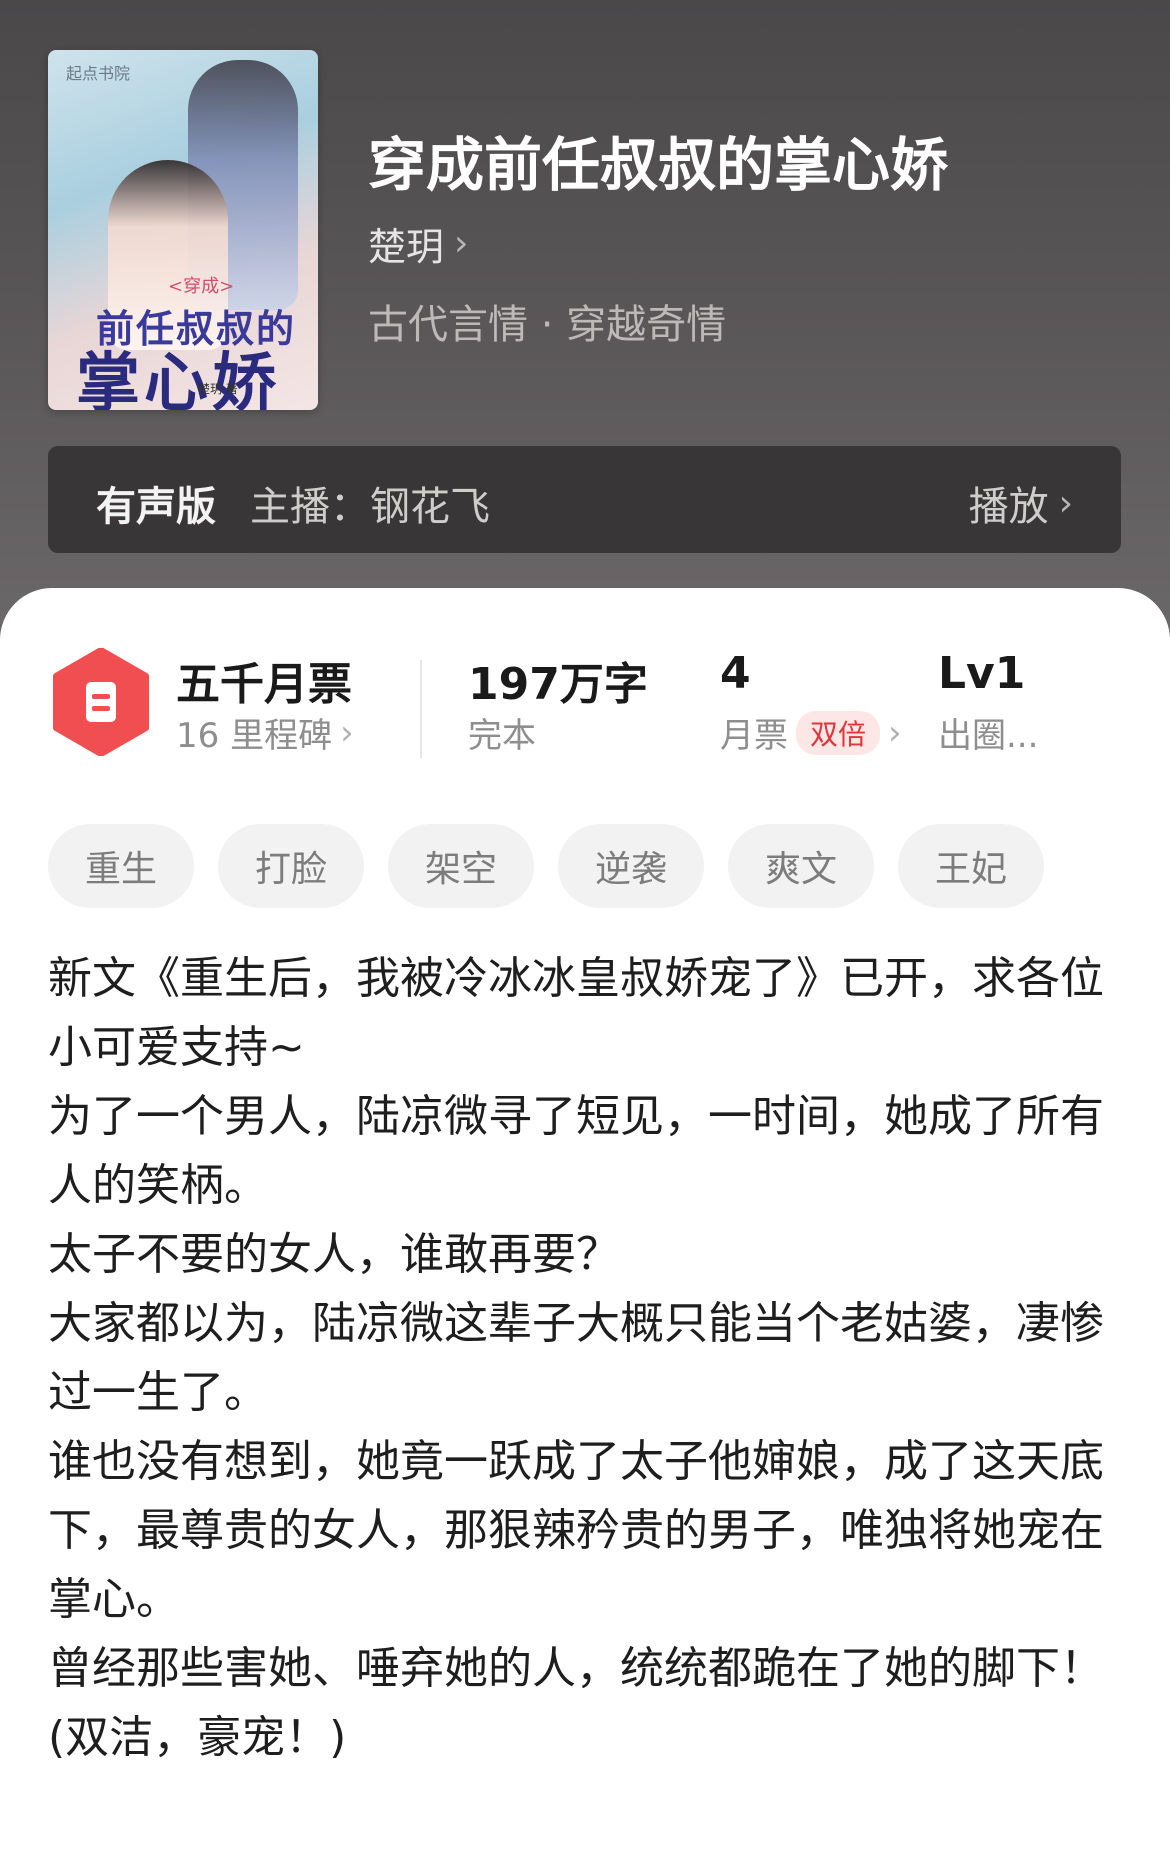 The width and height of the screenshot is (1170, 1857). I want to click on cover-publisher-logo: 起点书院, so click(98, 73).